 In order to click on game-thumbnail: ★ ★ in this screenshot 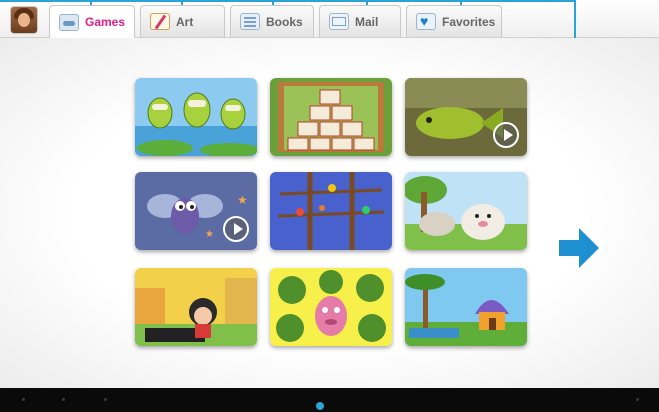, I will do `click(196, 211)`.